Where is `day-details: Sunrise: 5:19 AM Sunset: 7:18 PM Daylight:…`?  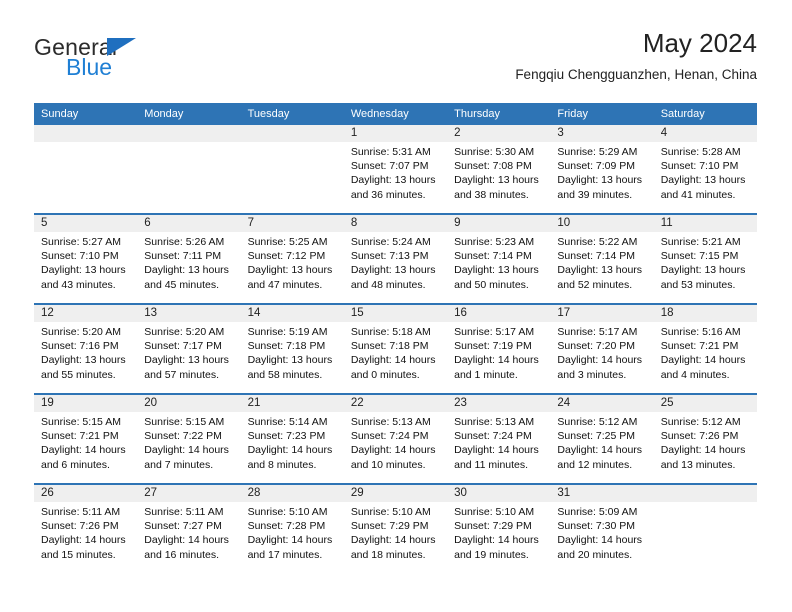
day-details: Sunrise: 5:19 AM Sunset: 7:18 PM Daylight:… is located at coordinates (292, 352).